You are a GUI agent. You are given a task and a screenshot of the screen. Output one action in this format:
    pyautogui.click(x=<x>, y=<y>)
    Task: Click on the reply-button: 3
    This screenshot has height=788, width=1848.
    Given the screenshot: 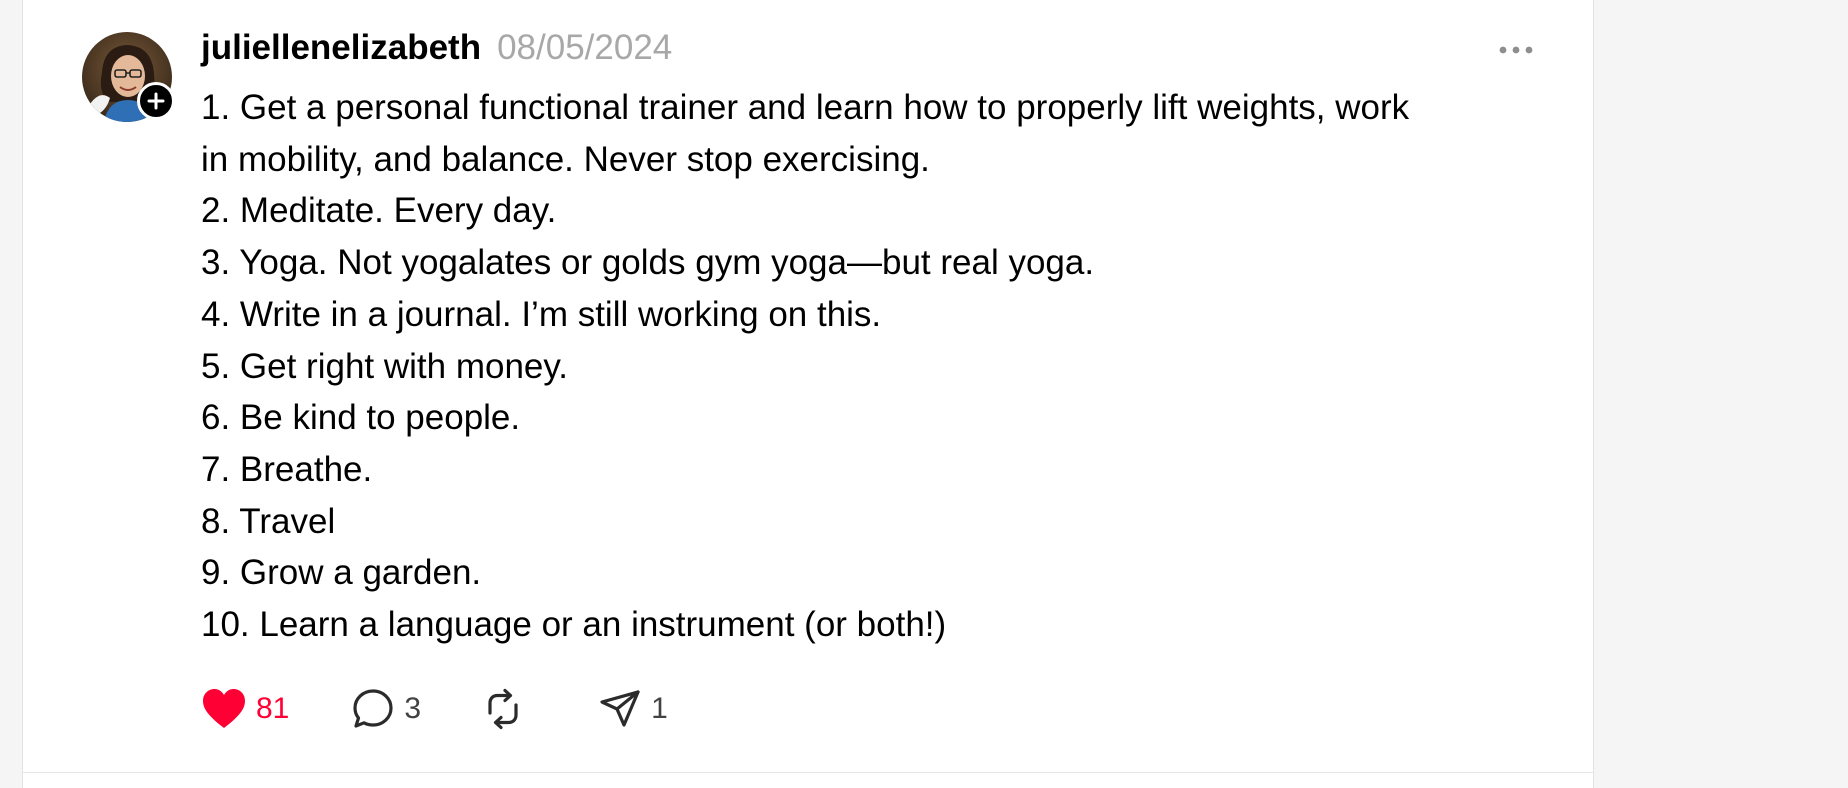 What is the action you would take?
    pyautogui.click(x=386, y=709)
    